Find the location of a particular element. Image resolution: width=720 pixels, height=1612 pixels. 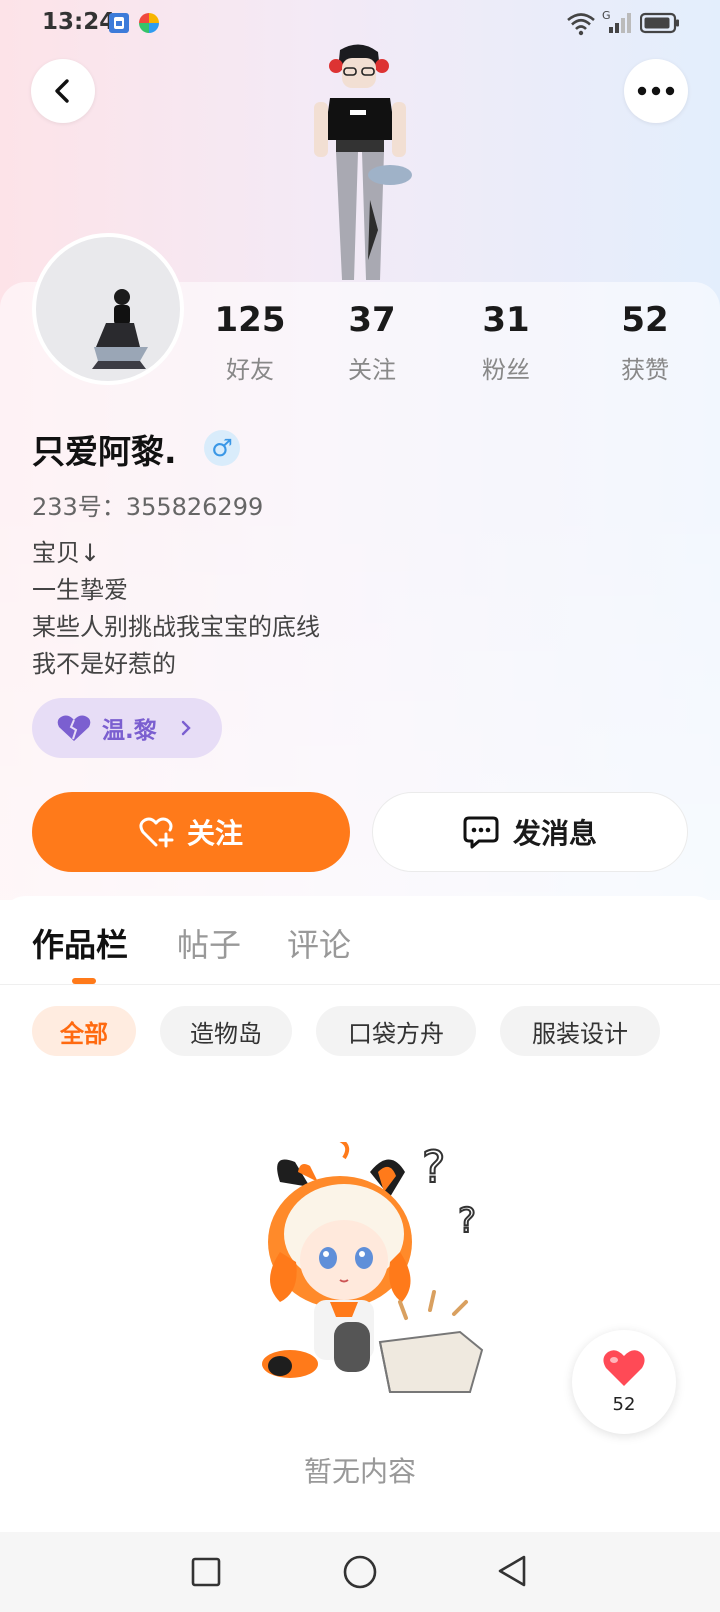

tab-comments: 评论 is located at coordinates (319, 943).